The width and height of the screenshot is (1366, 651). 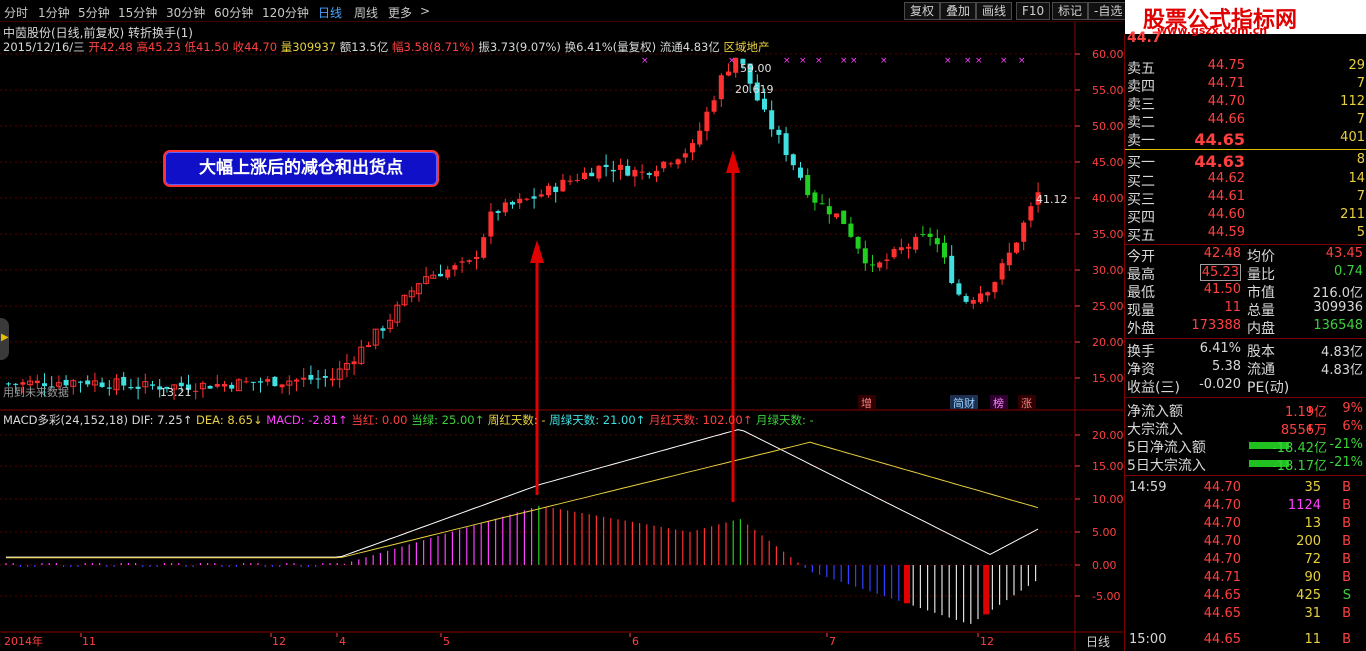 What do you see at coordinates (1155, 412) in the screenshot?
I see `fund-label: 净流入额` at bounding box center [1155, 412].